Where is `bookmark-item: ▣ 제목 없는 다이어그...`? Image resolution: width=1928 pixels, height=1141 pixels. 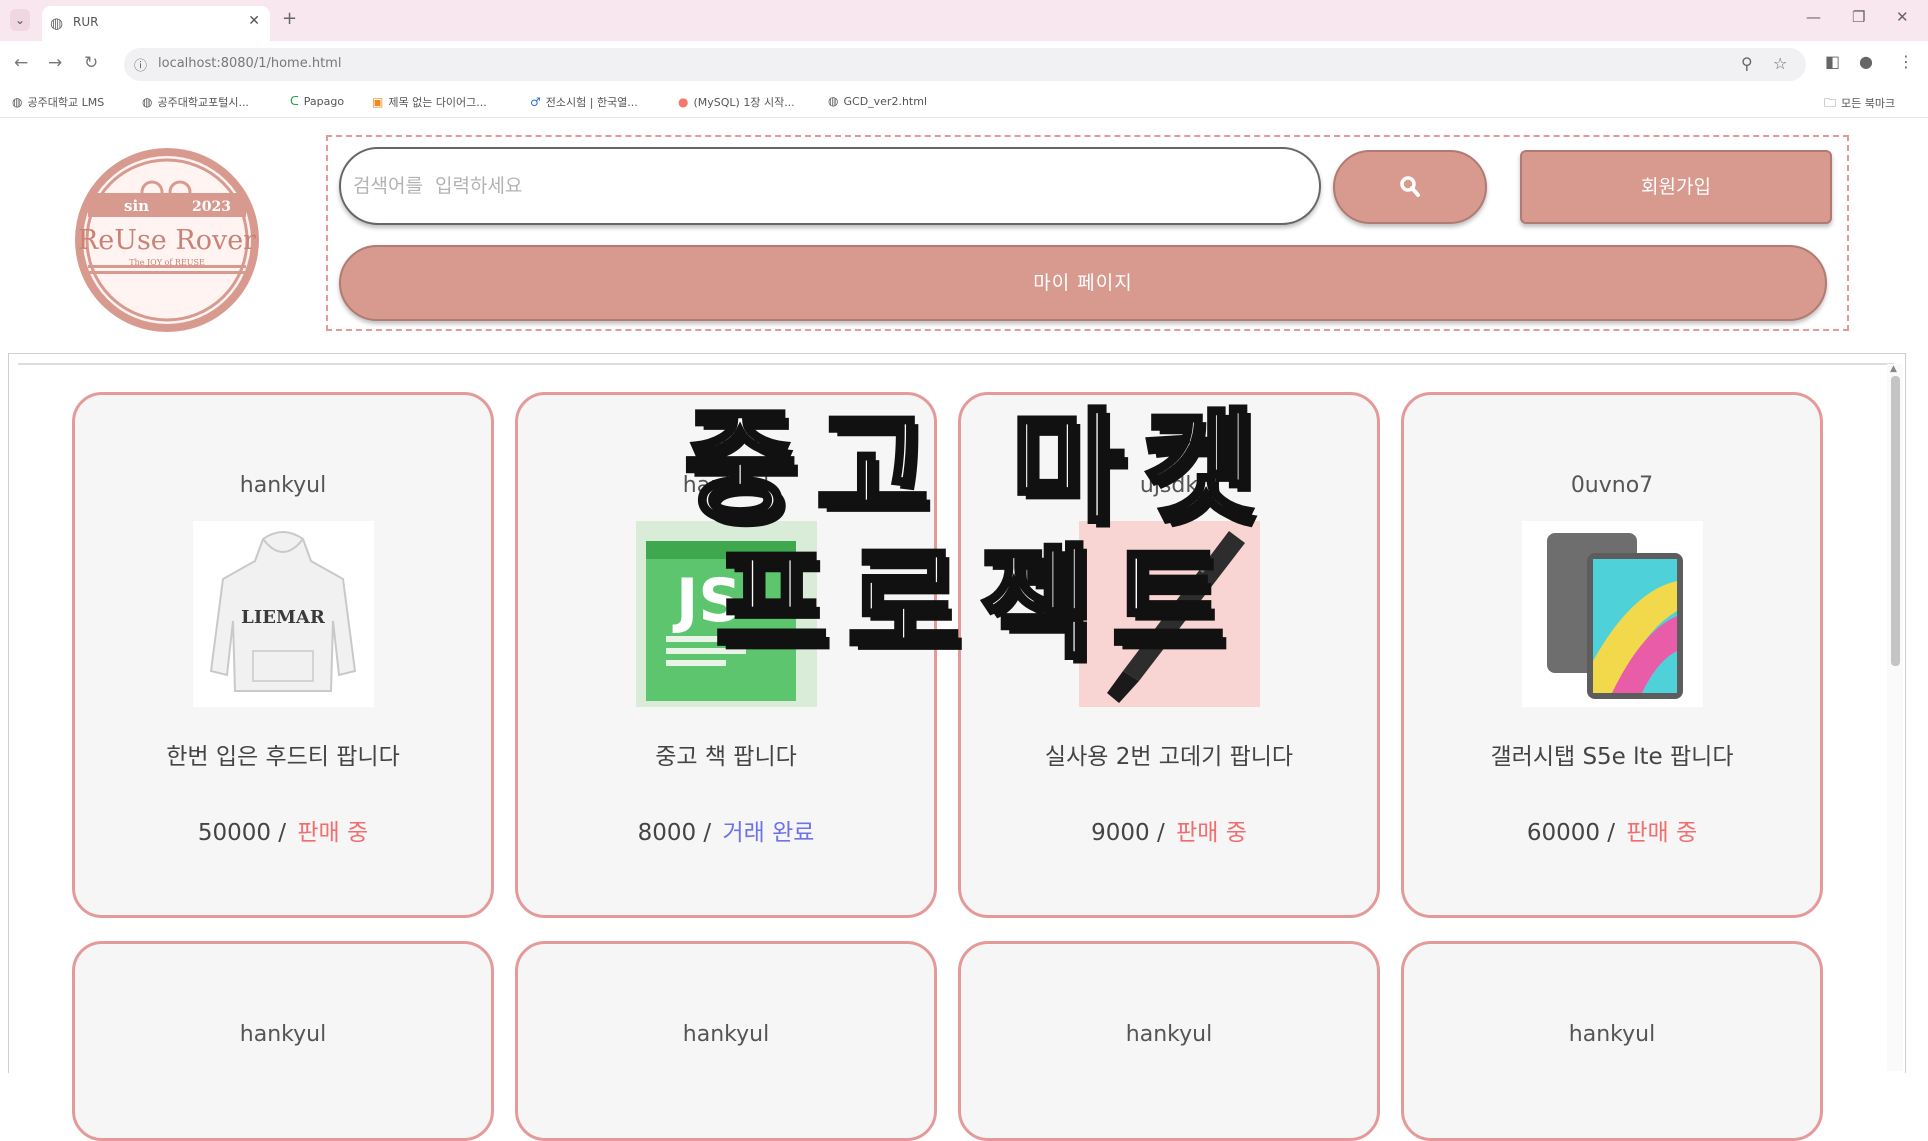 bookmark-item: ▣ 제목 없는 다이어그... is located at coordinates (429, 102).